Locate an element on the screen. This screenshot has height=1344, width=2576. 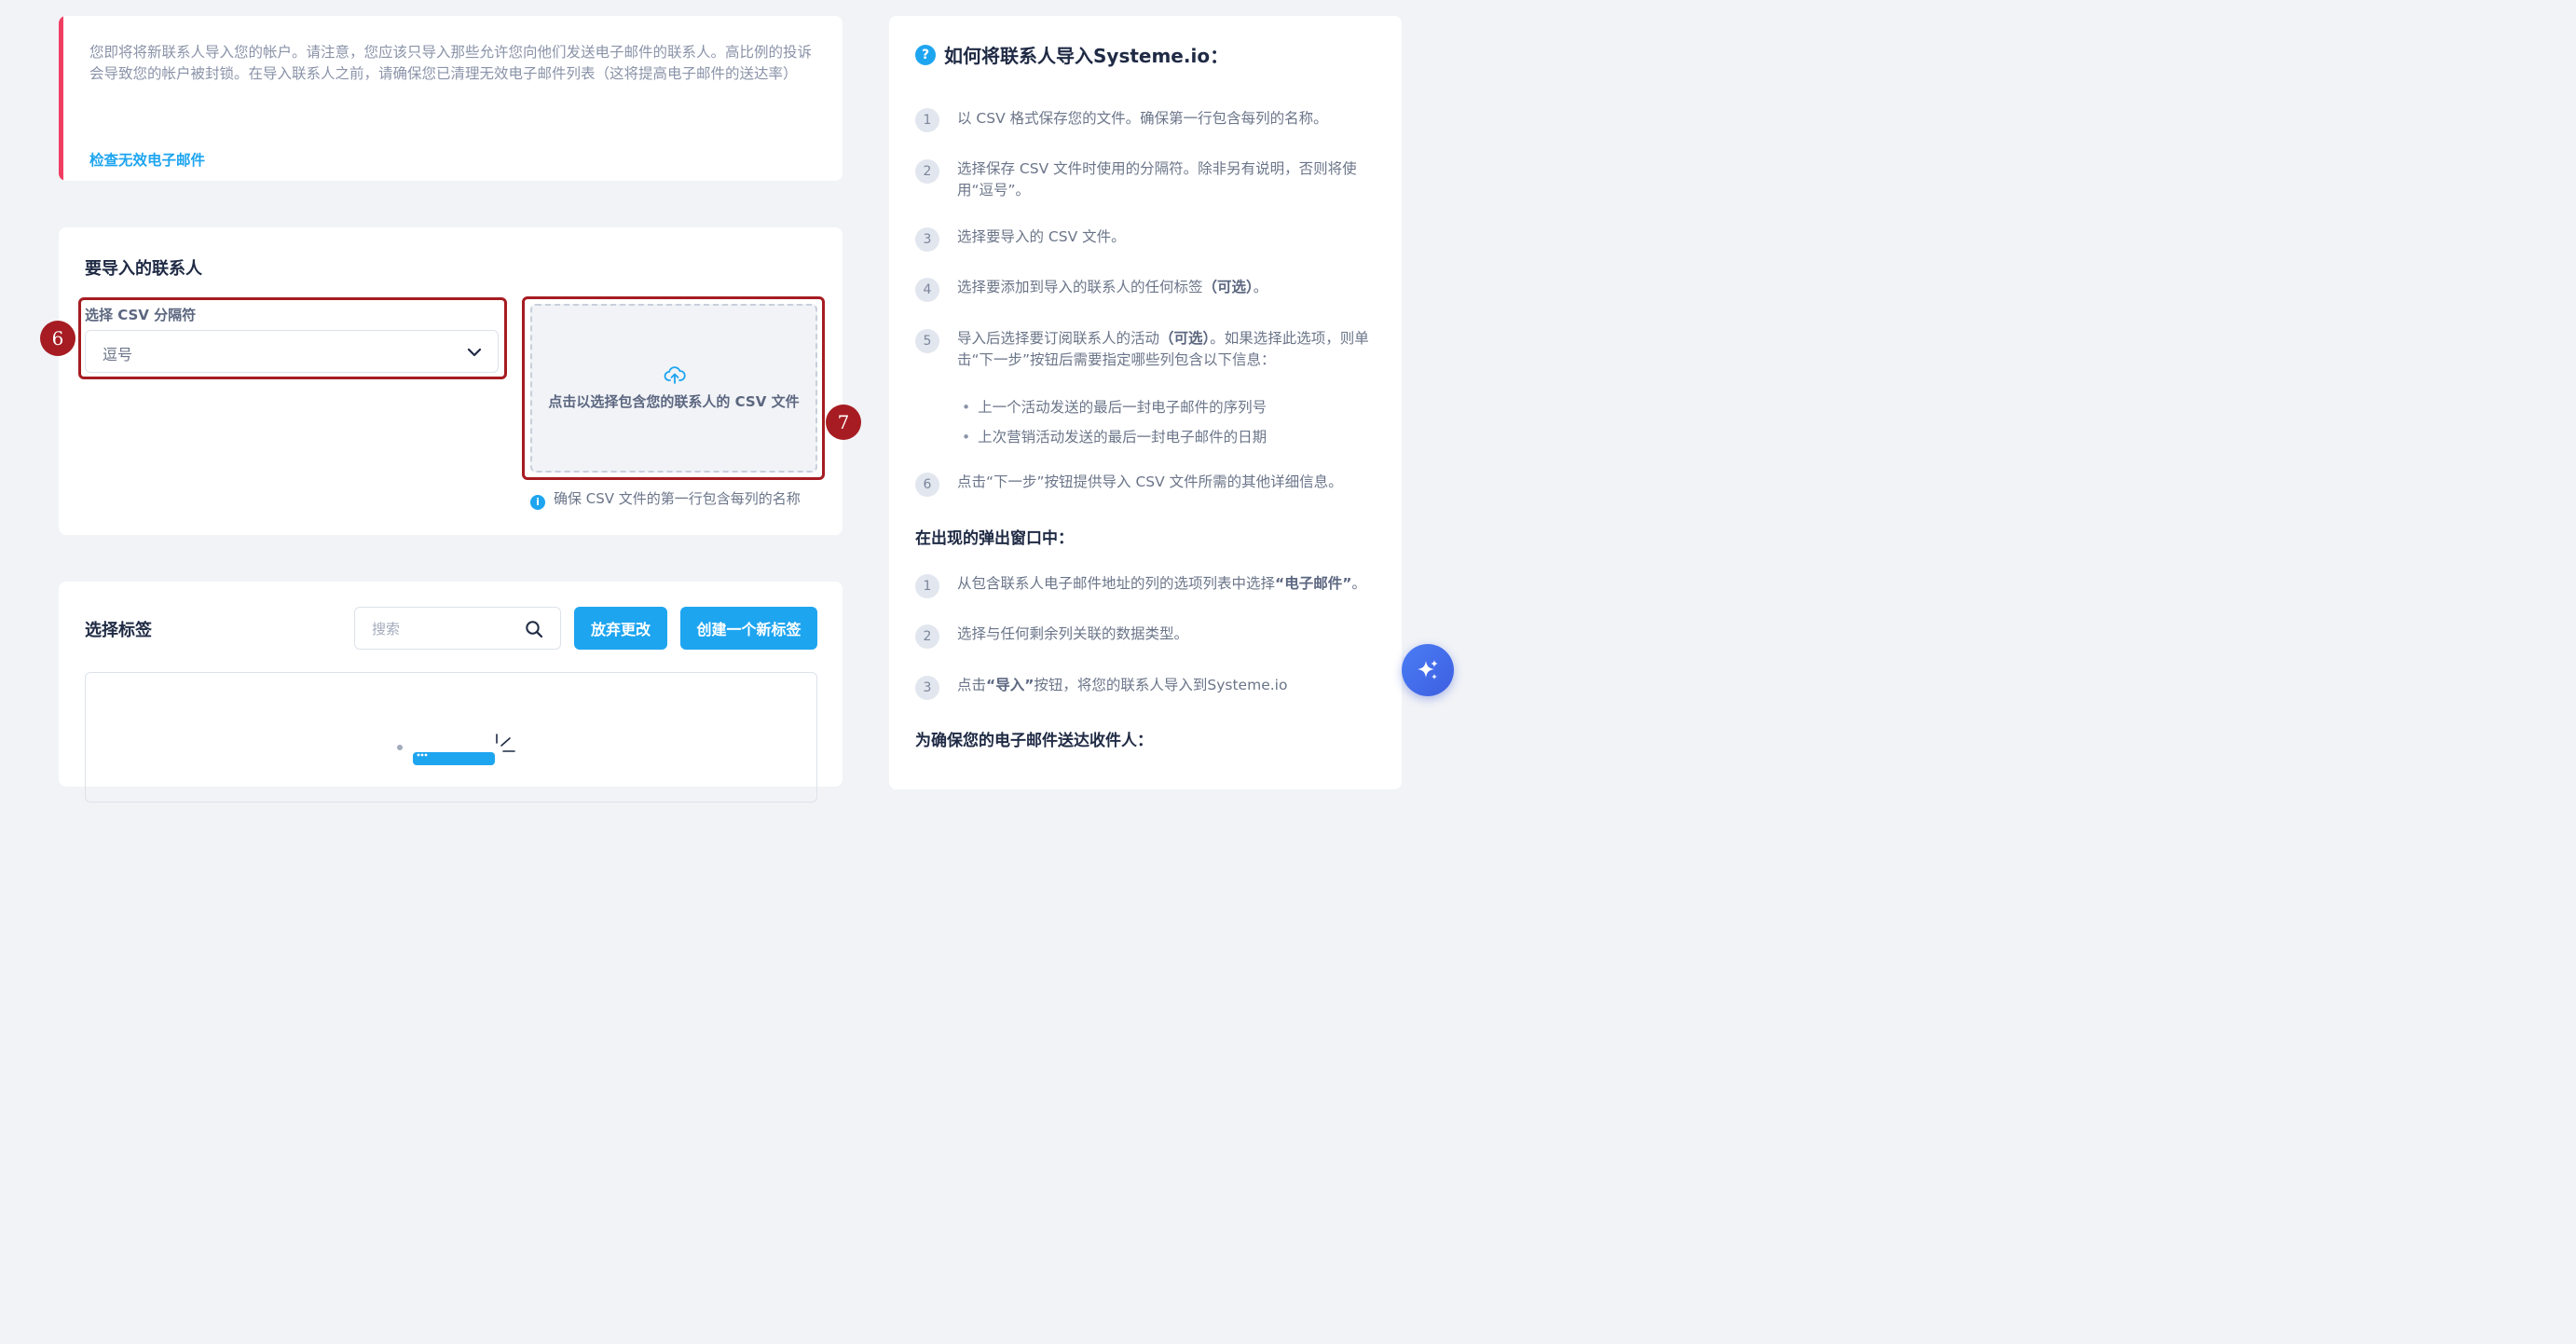
popup-step-text: 点击“导入”按钮，将您的联系人导入到Systeme.io is located at coordinates (1169, 685).